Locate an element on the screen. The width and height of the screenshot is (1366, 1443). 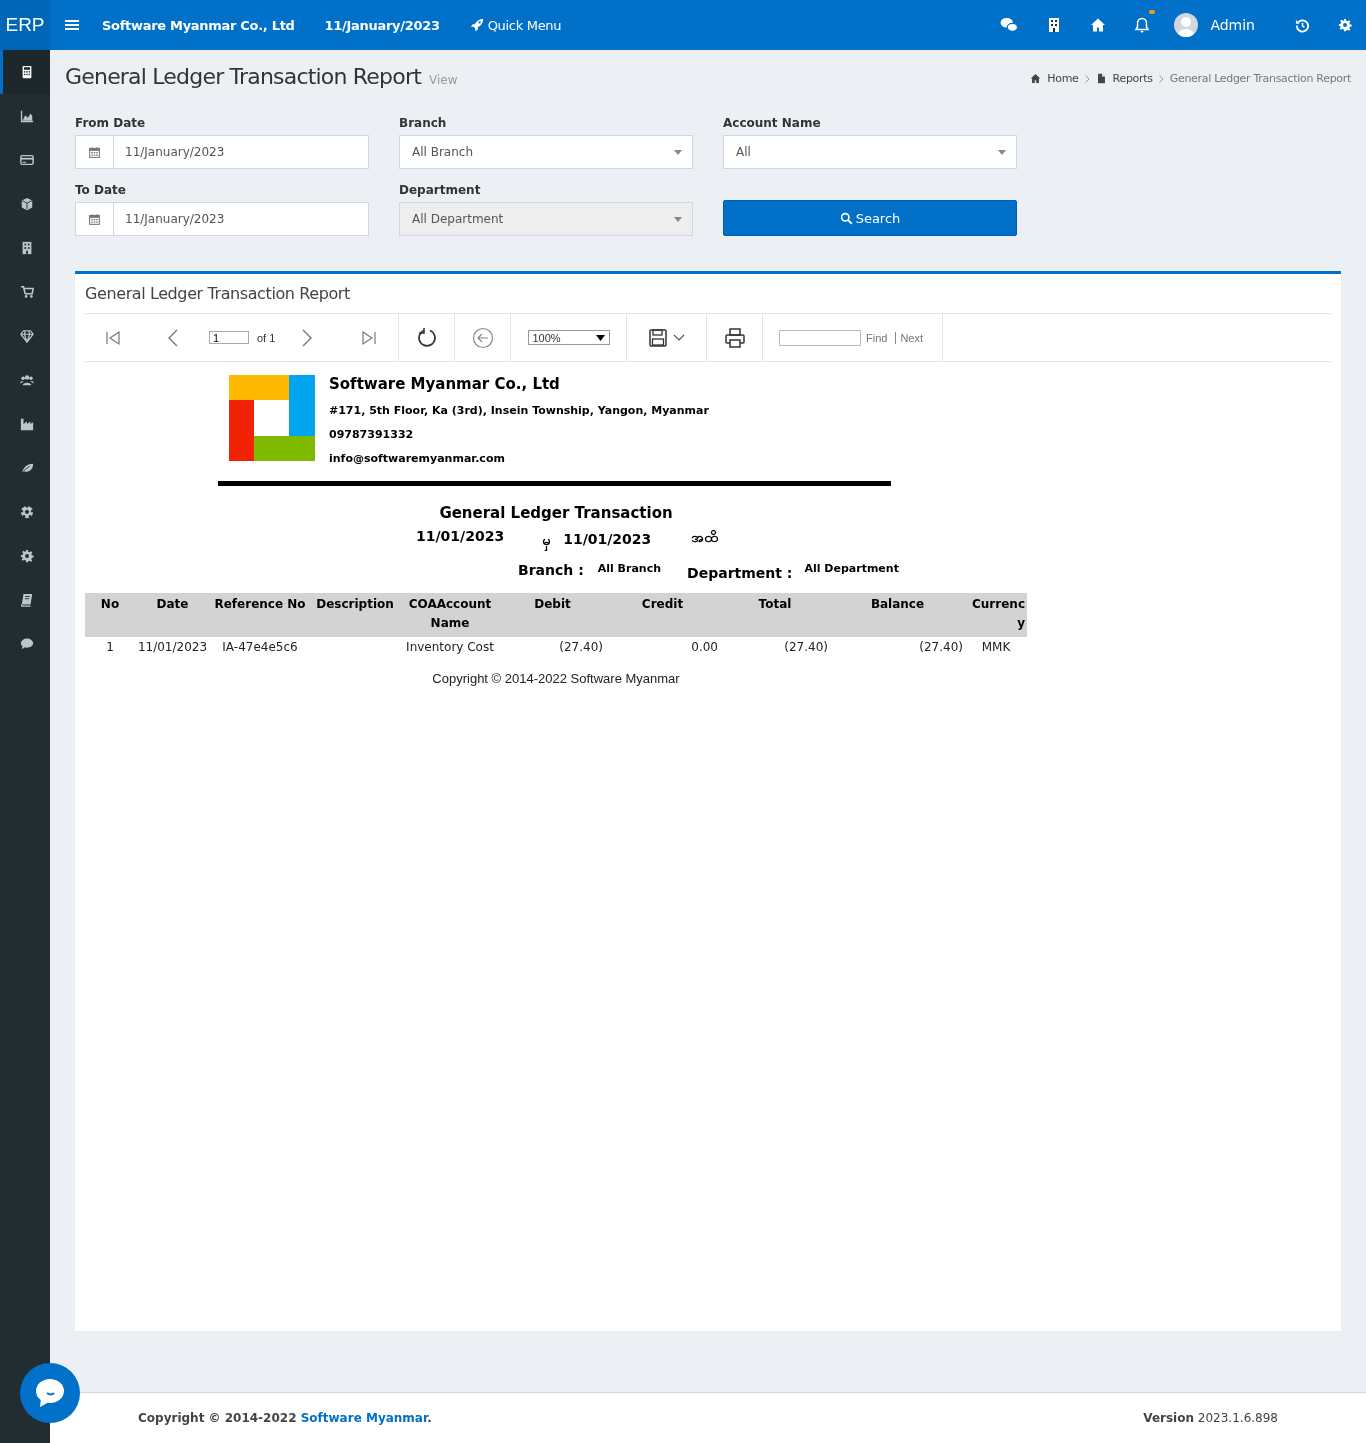
column-header: Date is located at coordinates (172, 615).